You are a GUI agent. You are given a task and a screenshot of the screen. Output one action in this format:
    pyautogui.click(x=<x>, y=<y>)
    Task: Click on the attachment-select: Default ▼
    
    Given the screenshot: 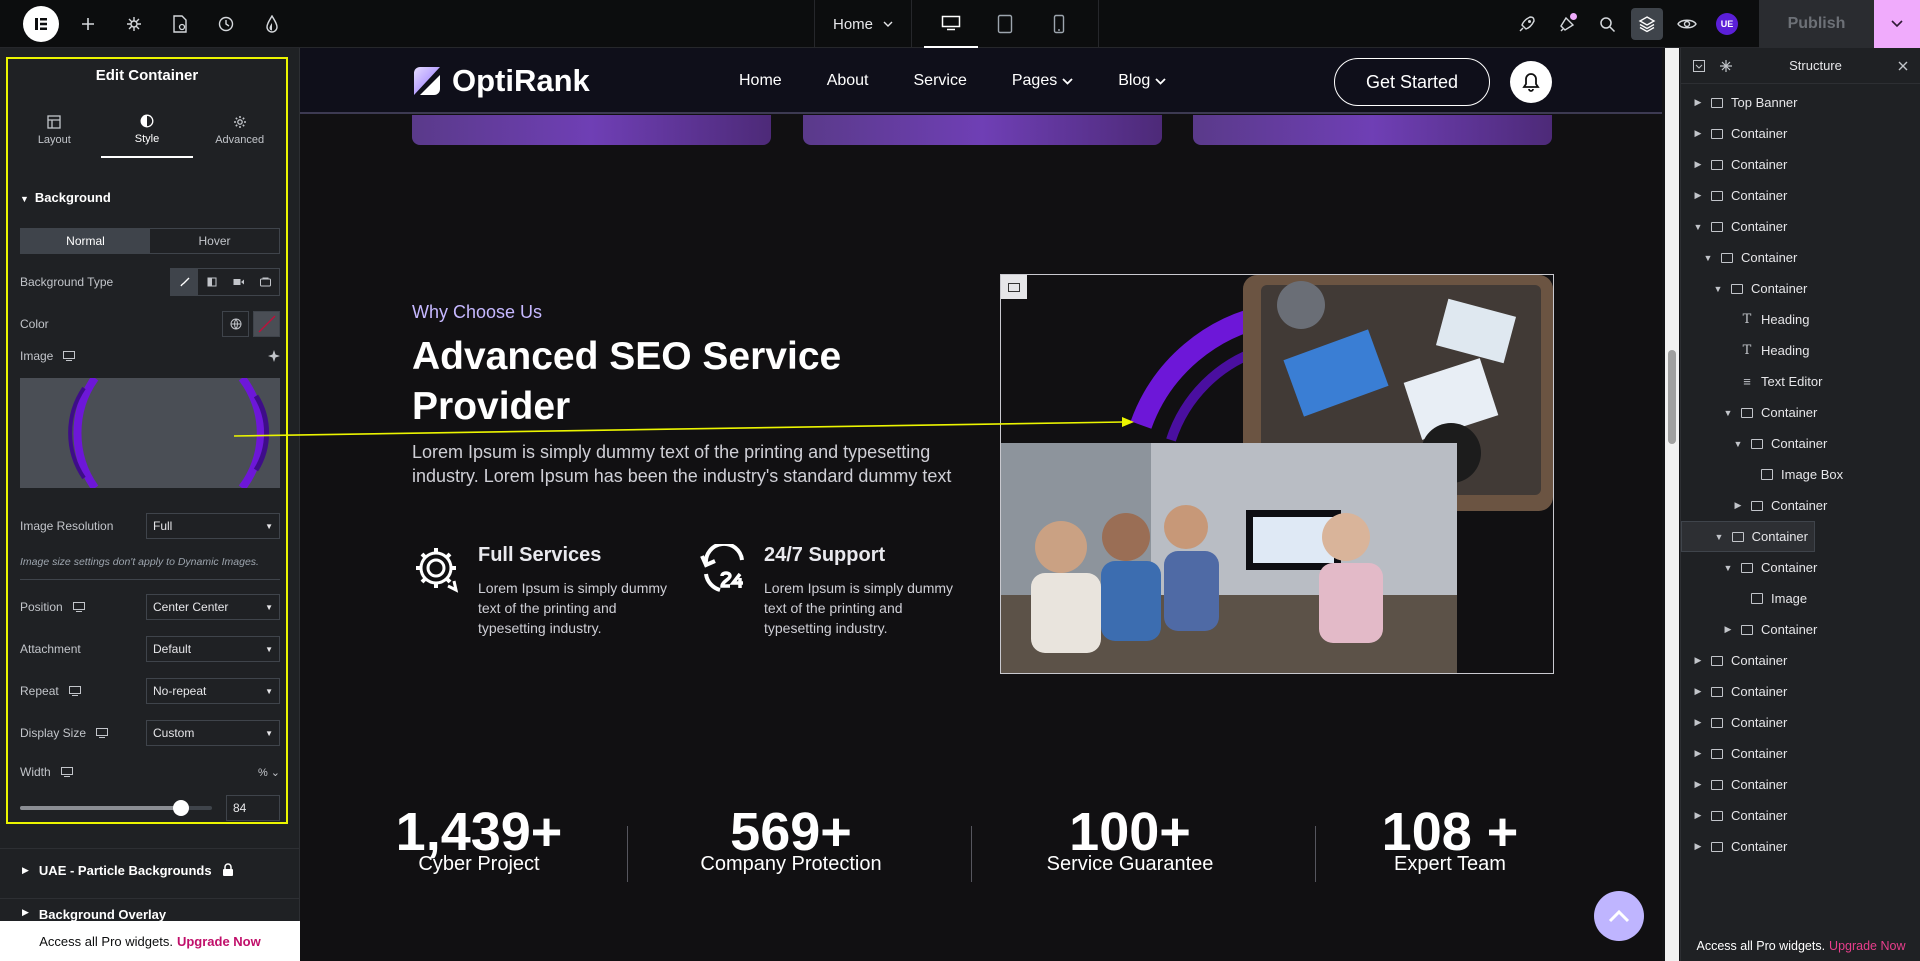 What is the action you would take?
    pyautogui.click(x=213, y=649)
    